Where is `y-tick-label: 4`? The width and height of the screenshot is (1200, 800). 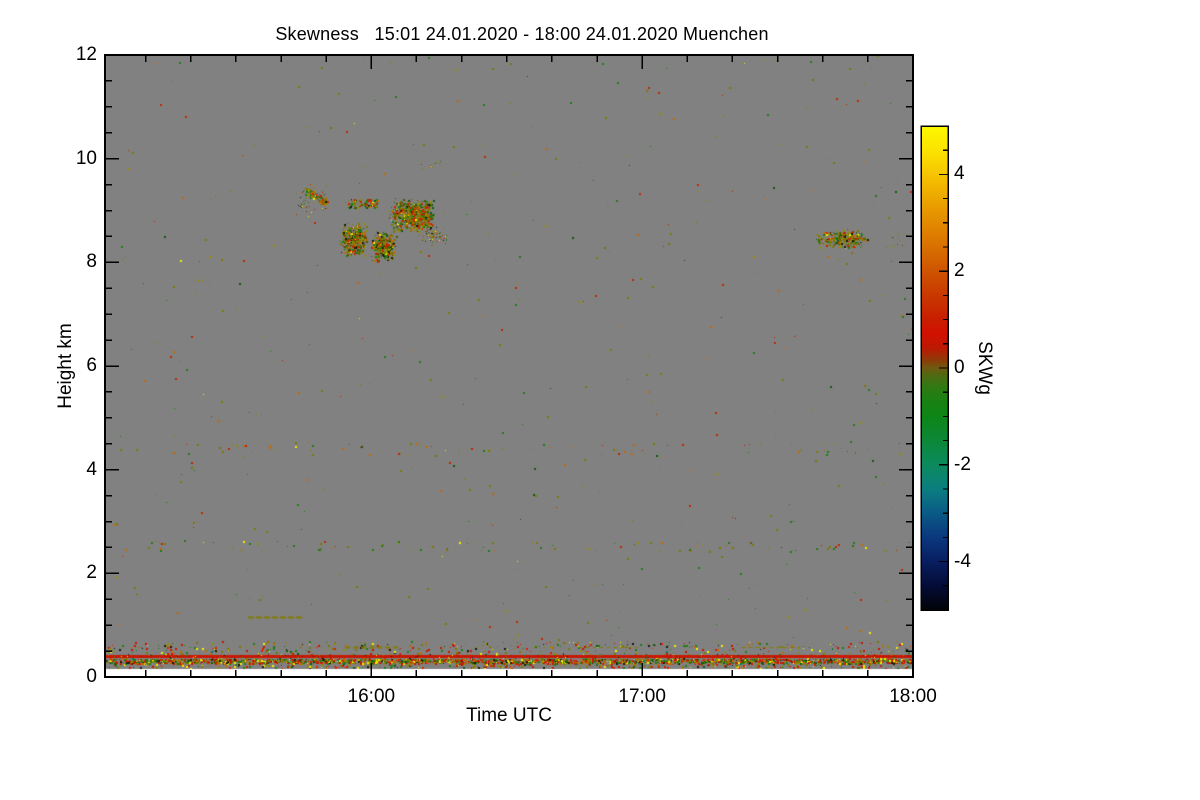 y-tick-label: 4 is located at coordinates (91, 469).